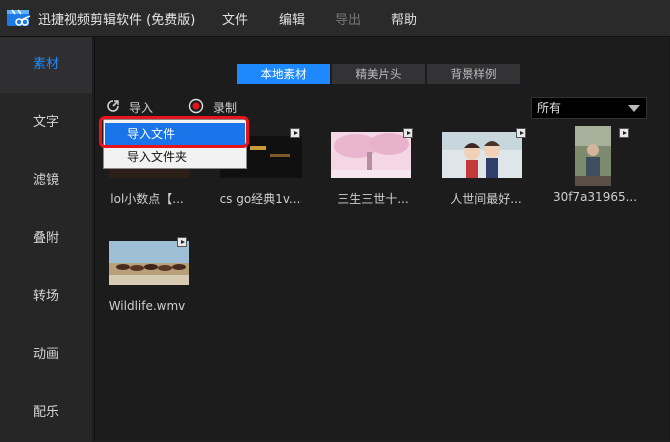  Describe the element at coordinates (549, 108) in the screenshot. I see `filter-select-value: 所有` at that location.